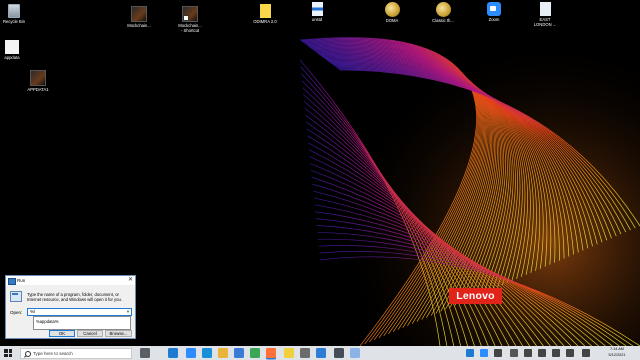 The width and height of the screenshot is (640, 360). Describe the element at coordinates (494, 9) in the screenshot. I see `zoom-icon` at that location.